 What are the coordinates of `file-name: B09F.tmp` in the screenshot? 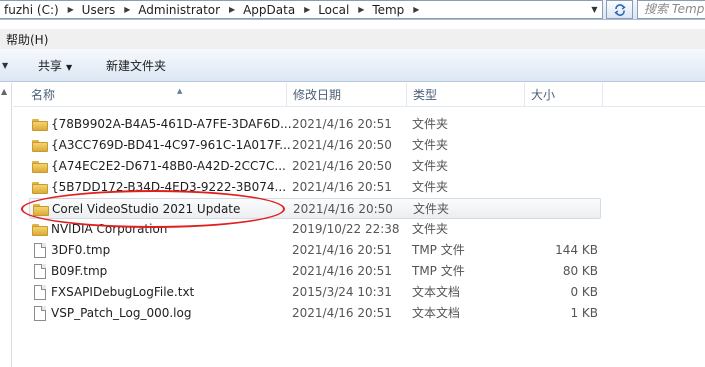 It's located at (79, 271).